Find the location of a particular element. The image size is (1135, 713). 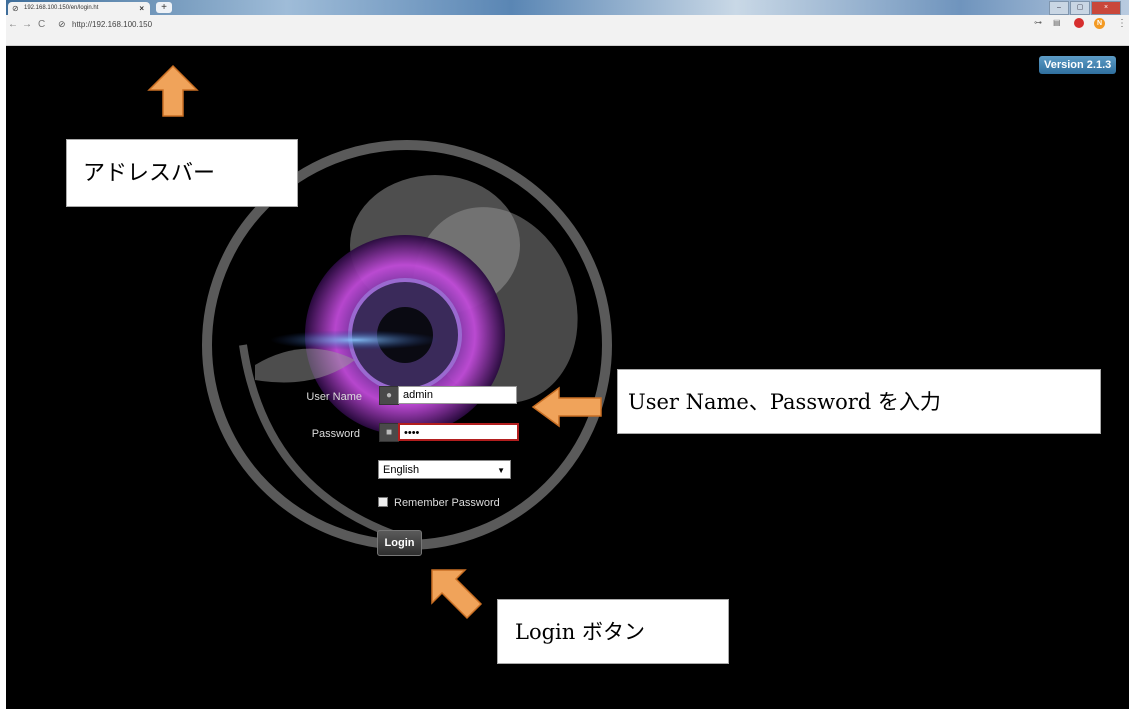

callout-login-button: Login ボタン is located at coordinates (613, 631).